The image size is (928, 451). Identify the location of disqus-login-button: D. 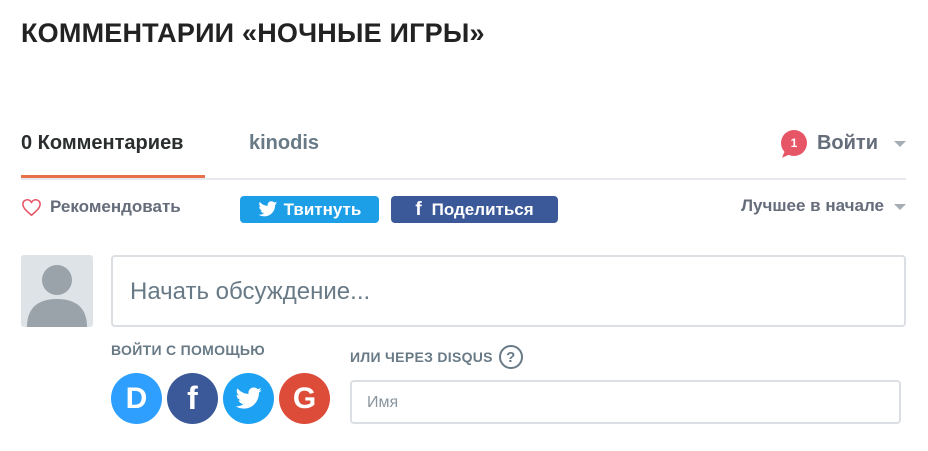
(136, 398).